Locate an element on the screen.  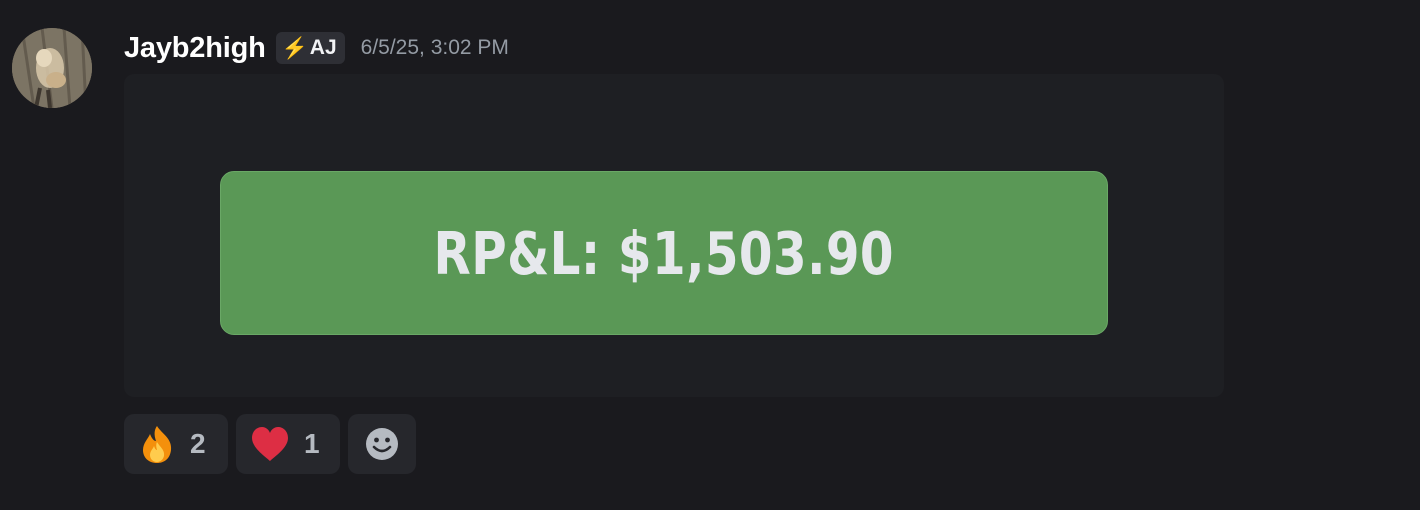
role-tag-label: AJ is located at coordinates (323, 47).